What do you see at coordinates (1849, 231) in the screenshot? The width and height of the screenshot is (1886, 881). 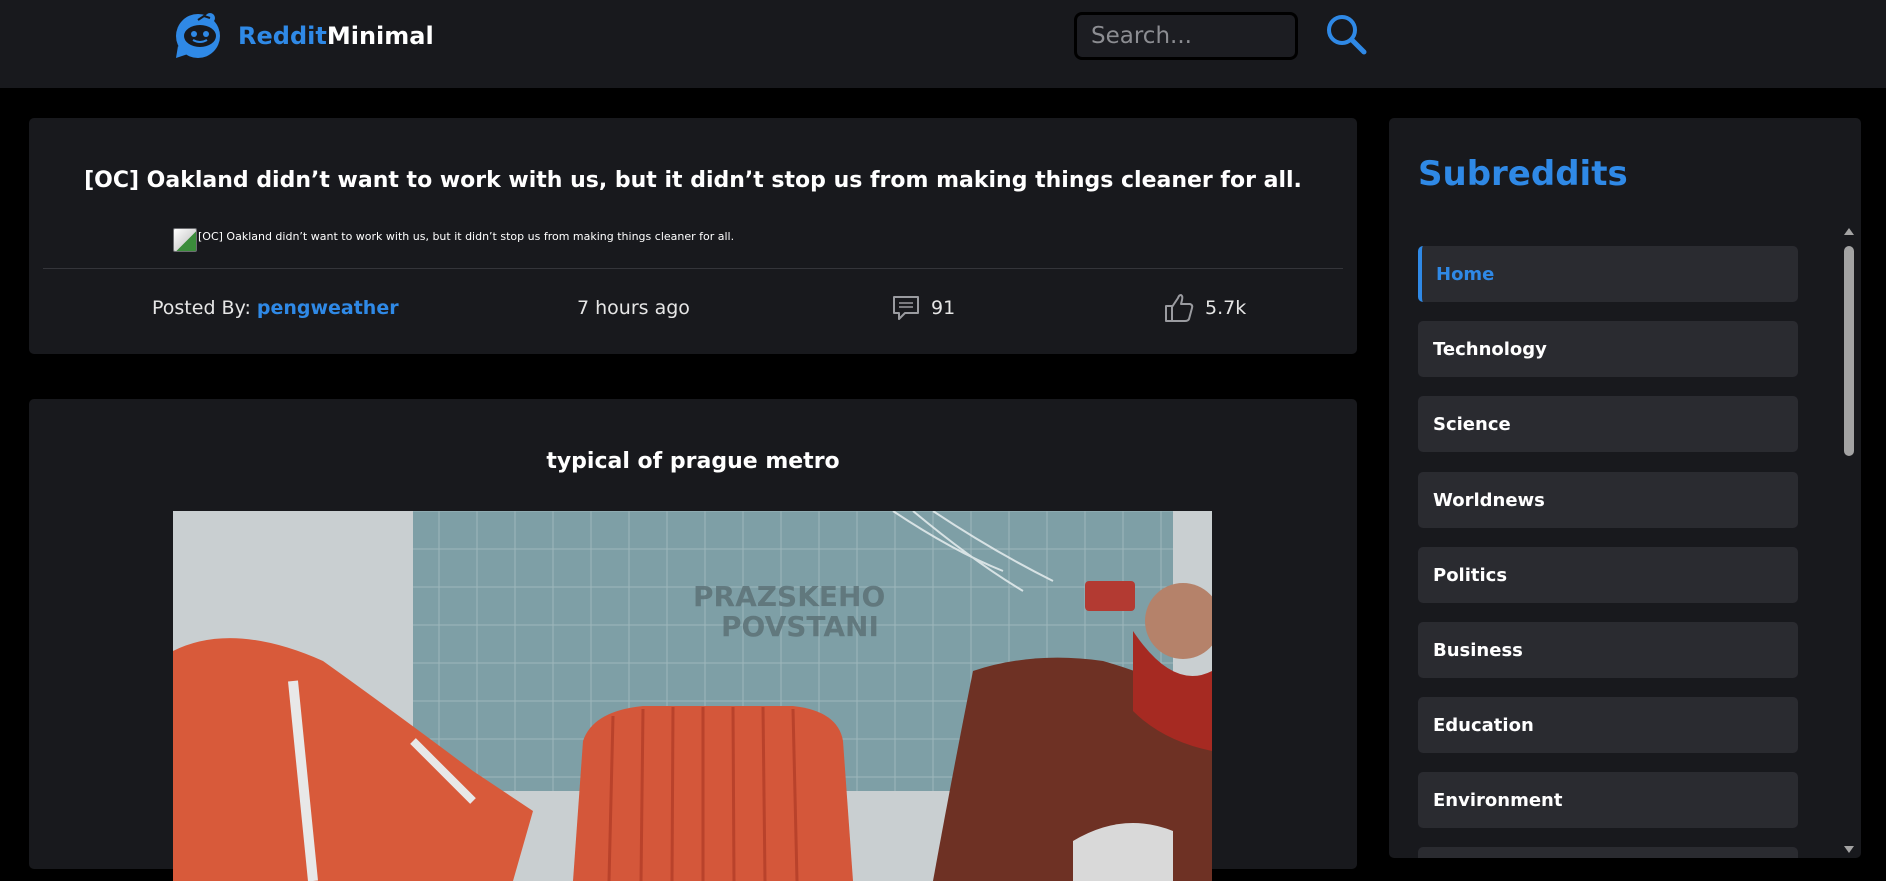 I see `scroll-up-arrow-icon` at bounding box center [1849, 231].